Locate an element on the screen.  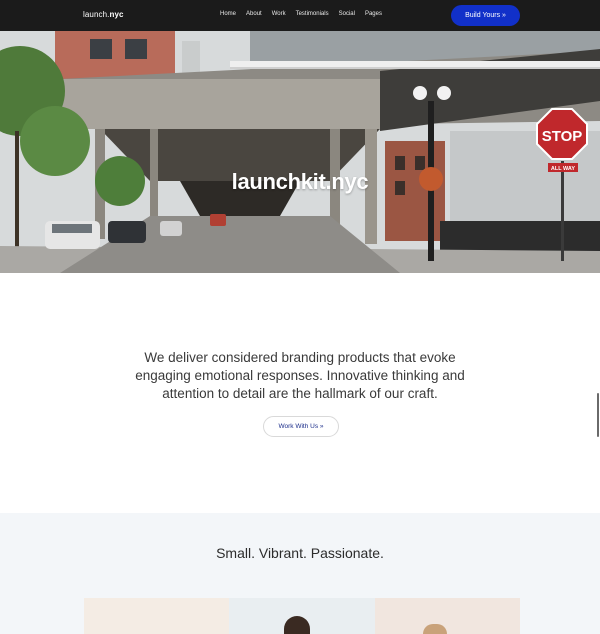
stop-sign-text: STOP is located at coordinates (562, 136).